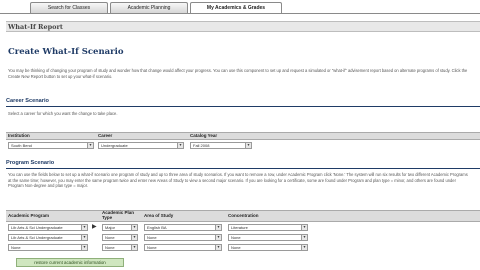 This screenshot has height=270, width=480. Describe the element at coordinates (243, 136) in the screenshot. I see `career-grid-header` at that location.